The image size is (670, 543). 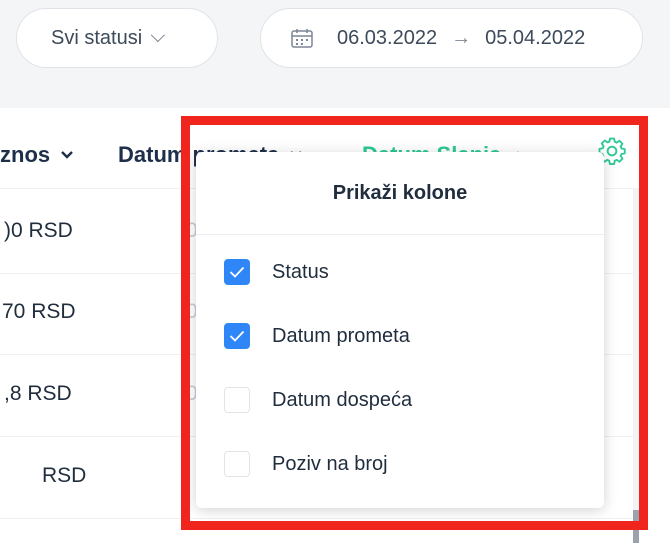 I want to click on column-option-datum-prometa: Datum prometa, so click(x=317, y=336).